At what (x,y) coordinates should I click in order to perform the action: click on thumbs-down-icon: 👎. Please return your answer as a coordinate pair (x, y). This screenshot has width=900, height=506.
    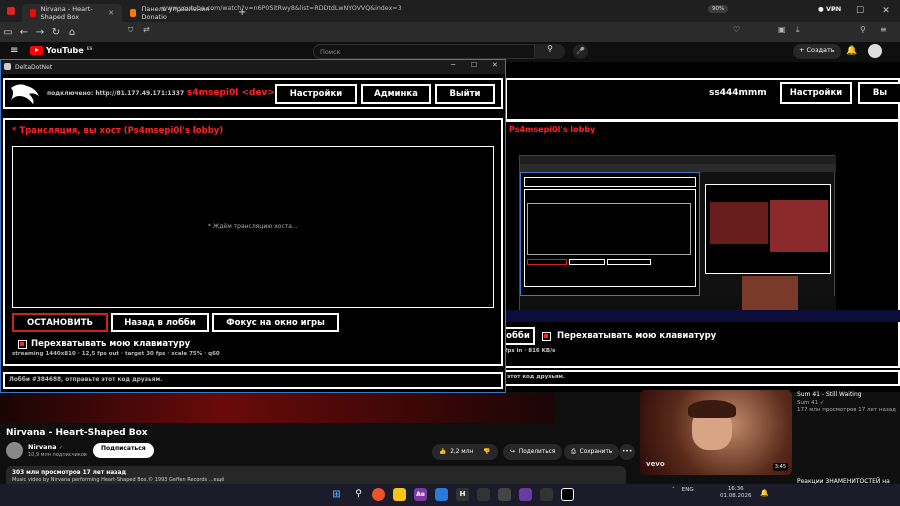
    Looking at the image, I should click on (486, 452).